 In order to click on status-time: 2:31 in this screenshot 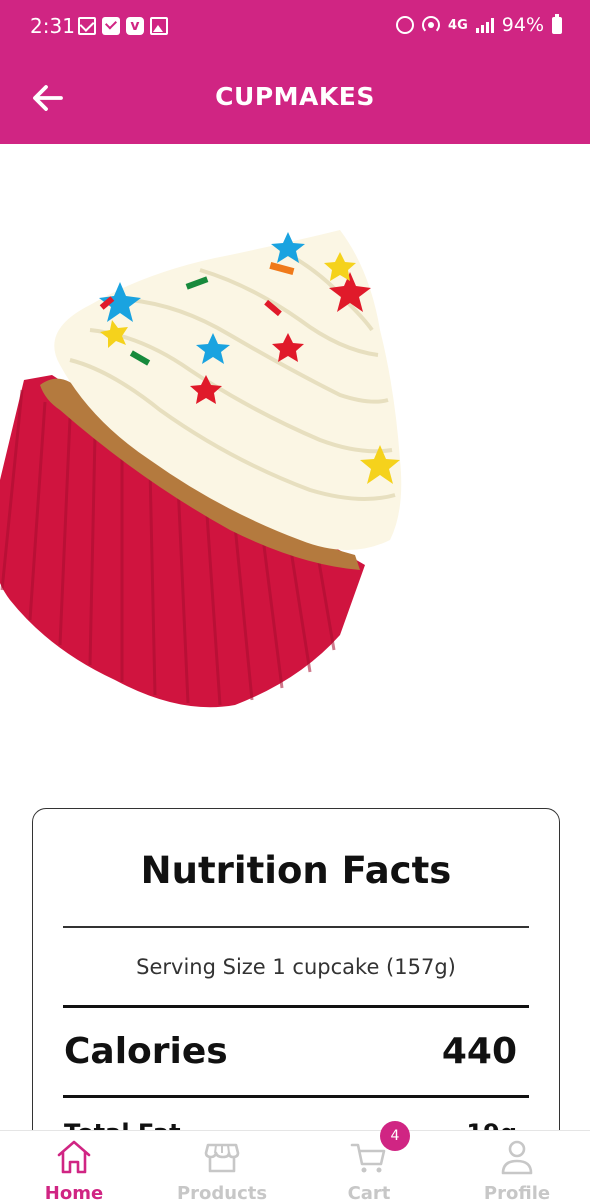, I will do `click(52, 26)`.